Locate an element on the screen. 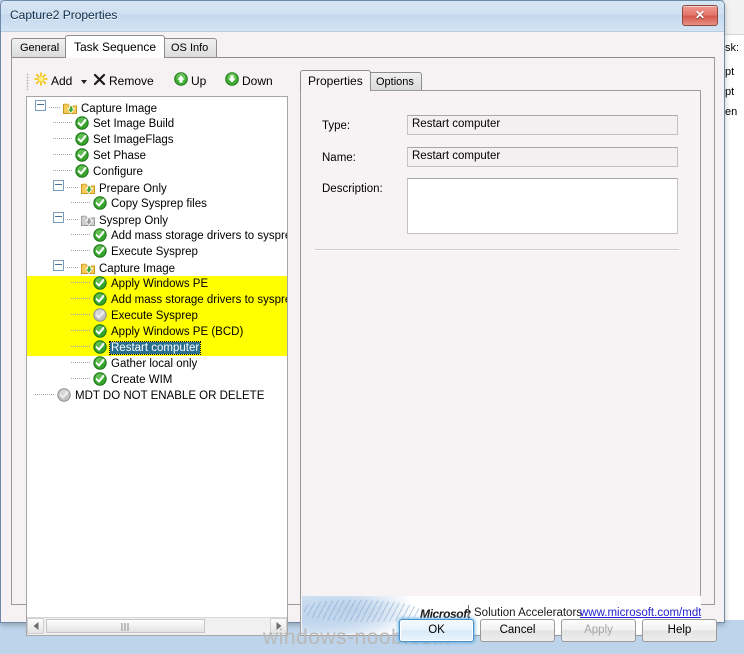 This screenshot has width=744, height=654. toolbar-grip is located at coordinates (27, 81).